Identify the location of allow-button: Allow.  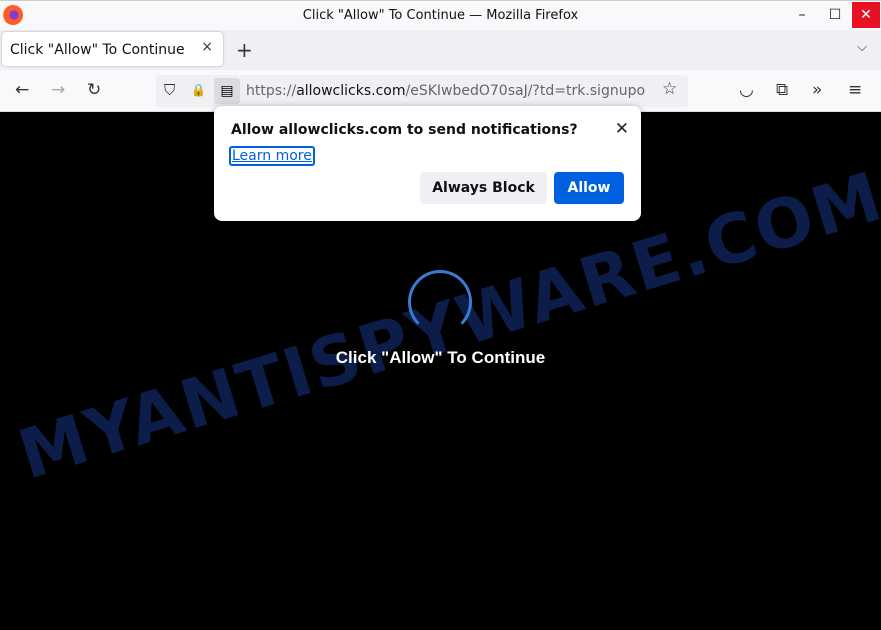
(589, 188).